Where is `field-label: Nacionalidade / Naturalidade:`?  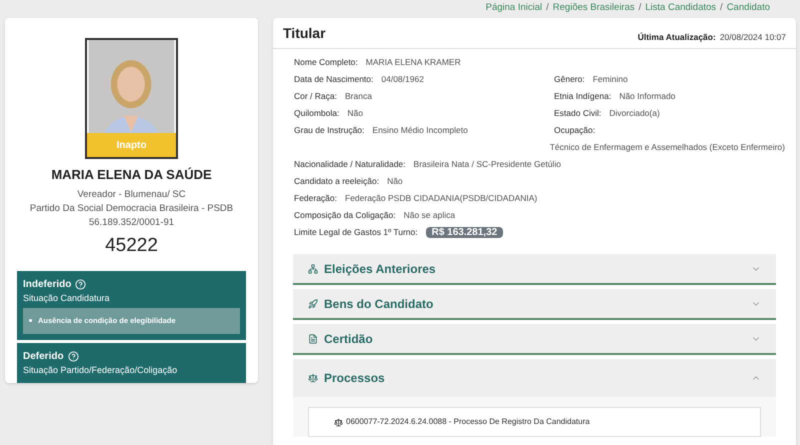 field-label: Nacionalidade / Naturalidade: is located at coordinates (350, 164).